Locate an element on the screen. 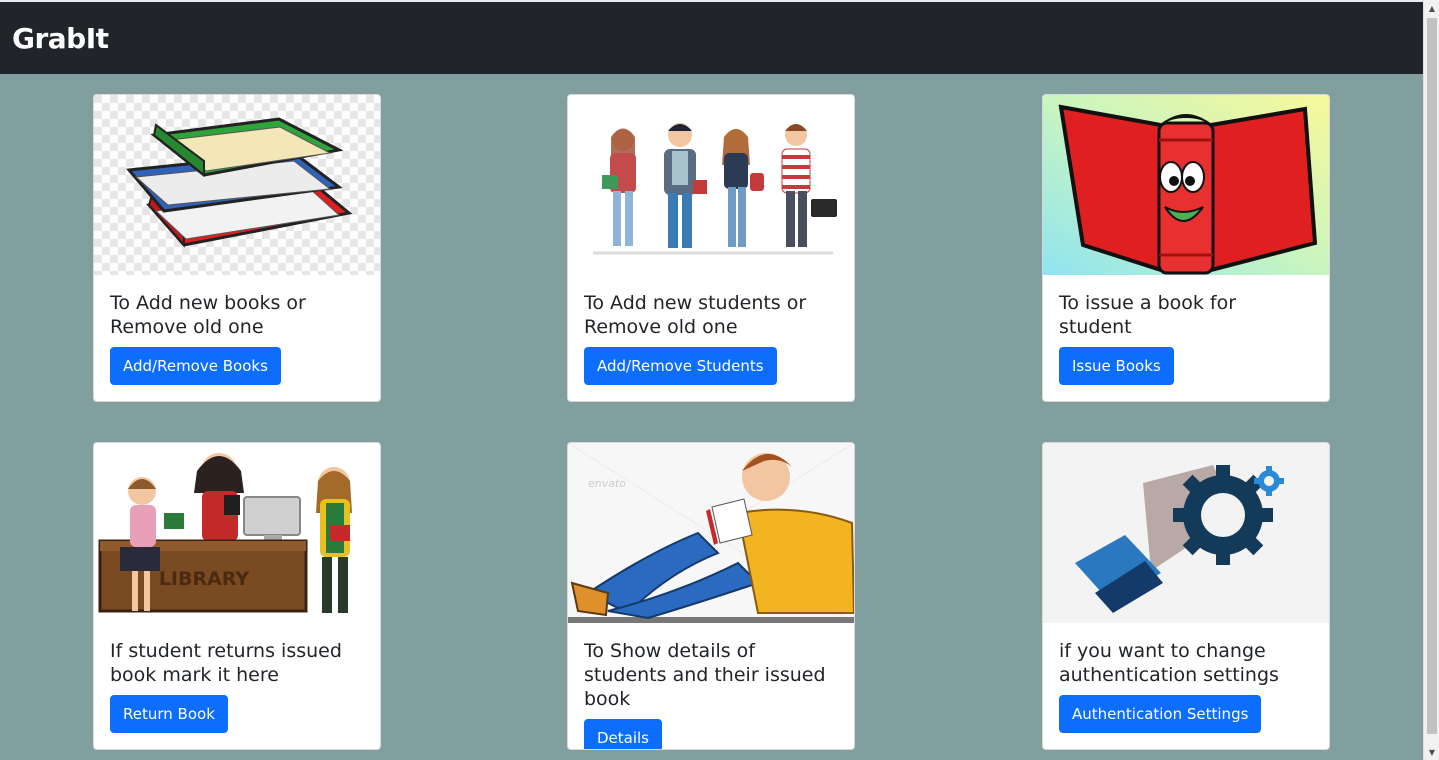 Image resolution: width=1439 pixels, height=760 pixels. vertical-scrollbar: ▲ ▼ is located at coordinates (1431, 380).